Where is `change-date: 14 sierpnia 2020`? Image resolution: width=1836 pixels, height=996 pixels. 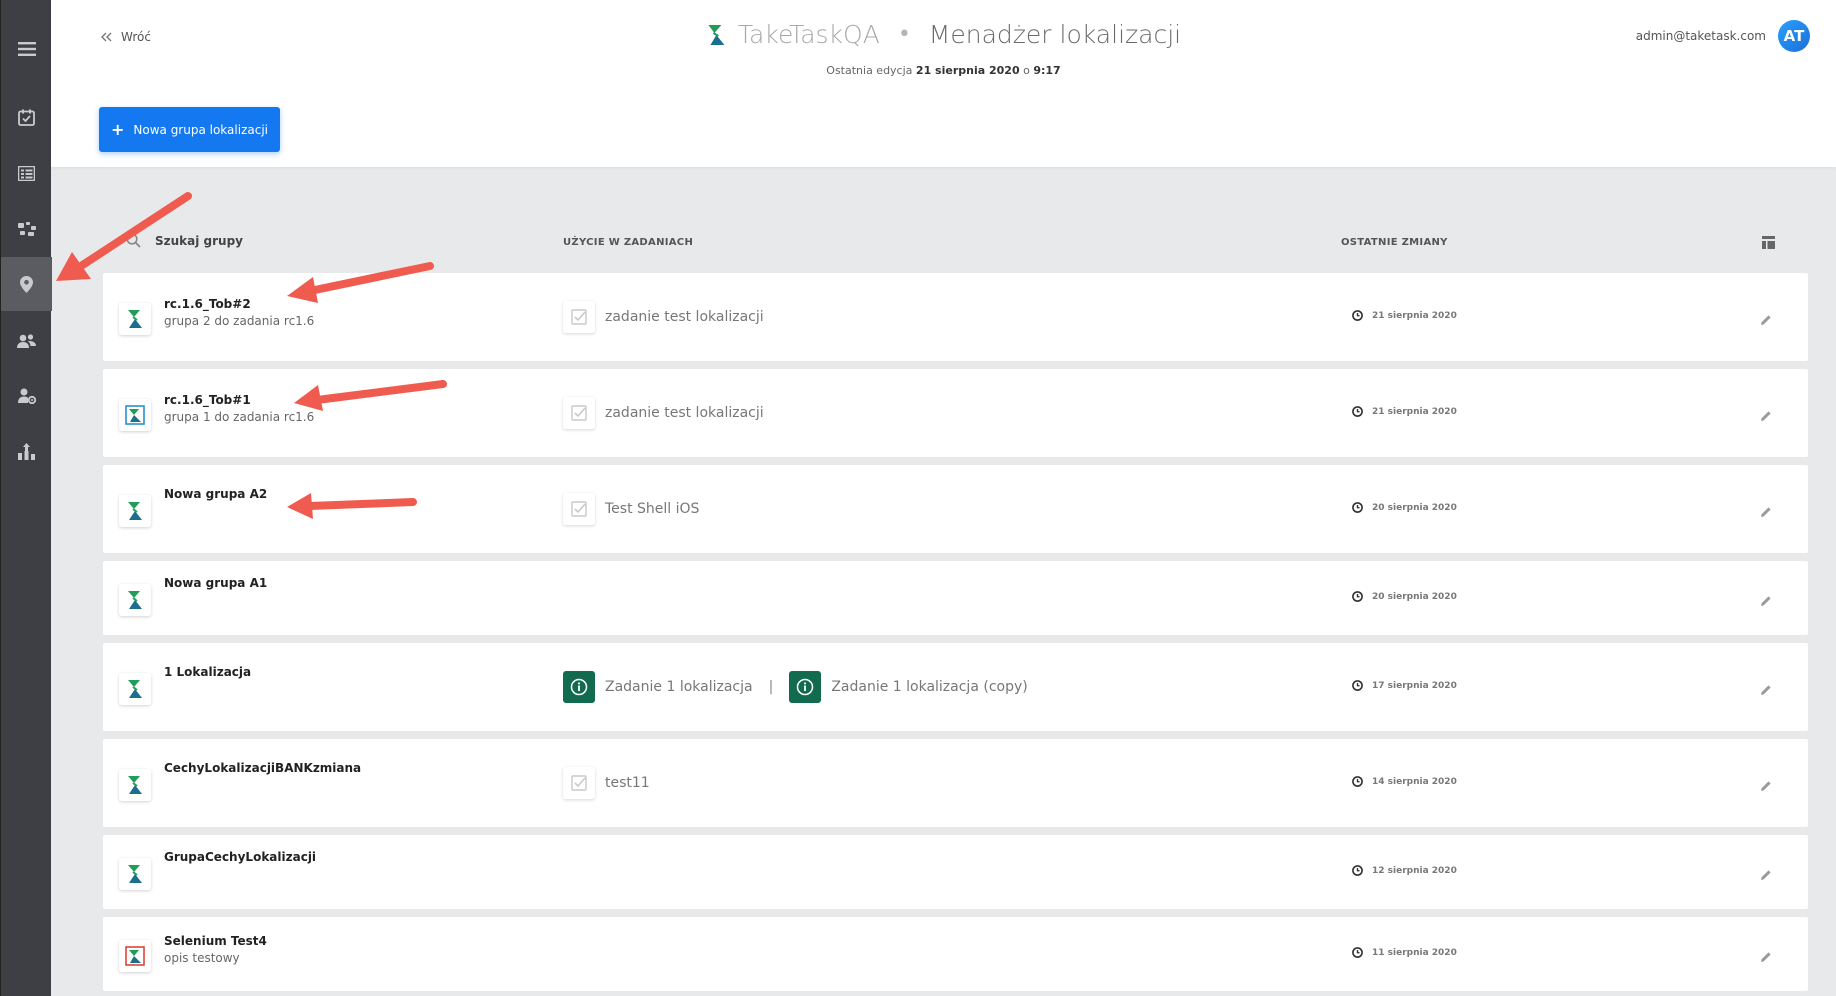 change-date: 14 sierpnia 2020 is located at coordinates (1414, 781).